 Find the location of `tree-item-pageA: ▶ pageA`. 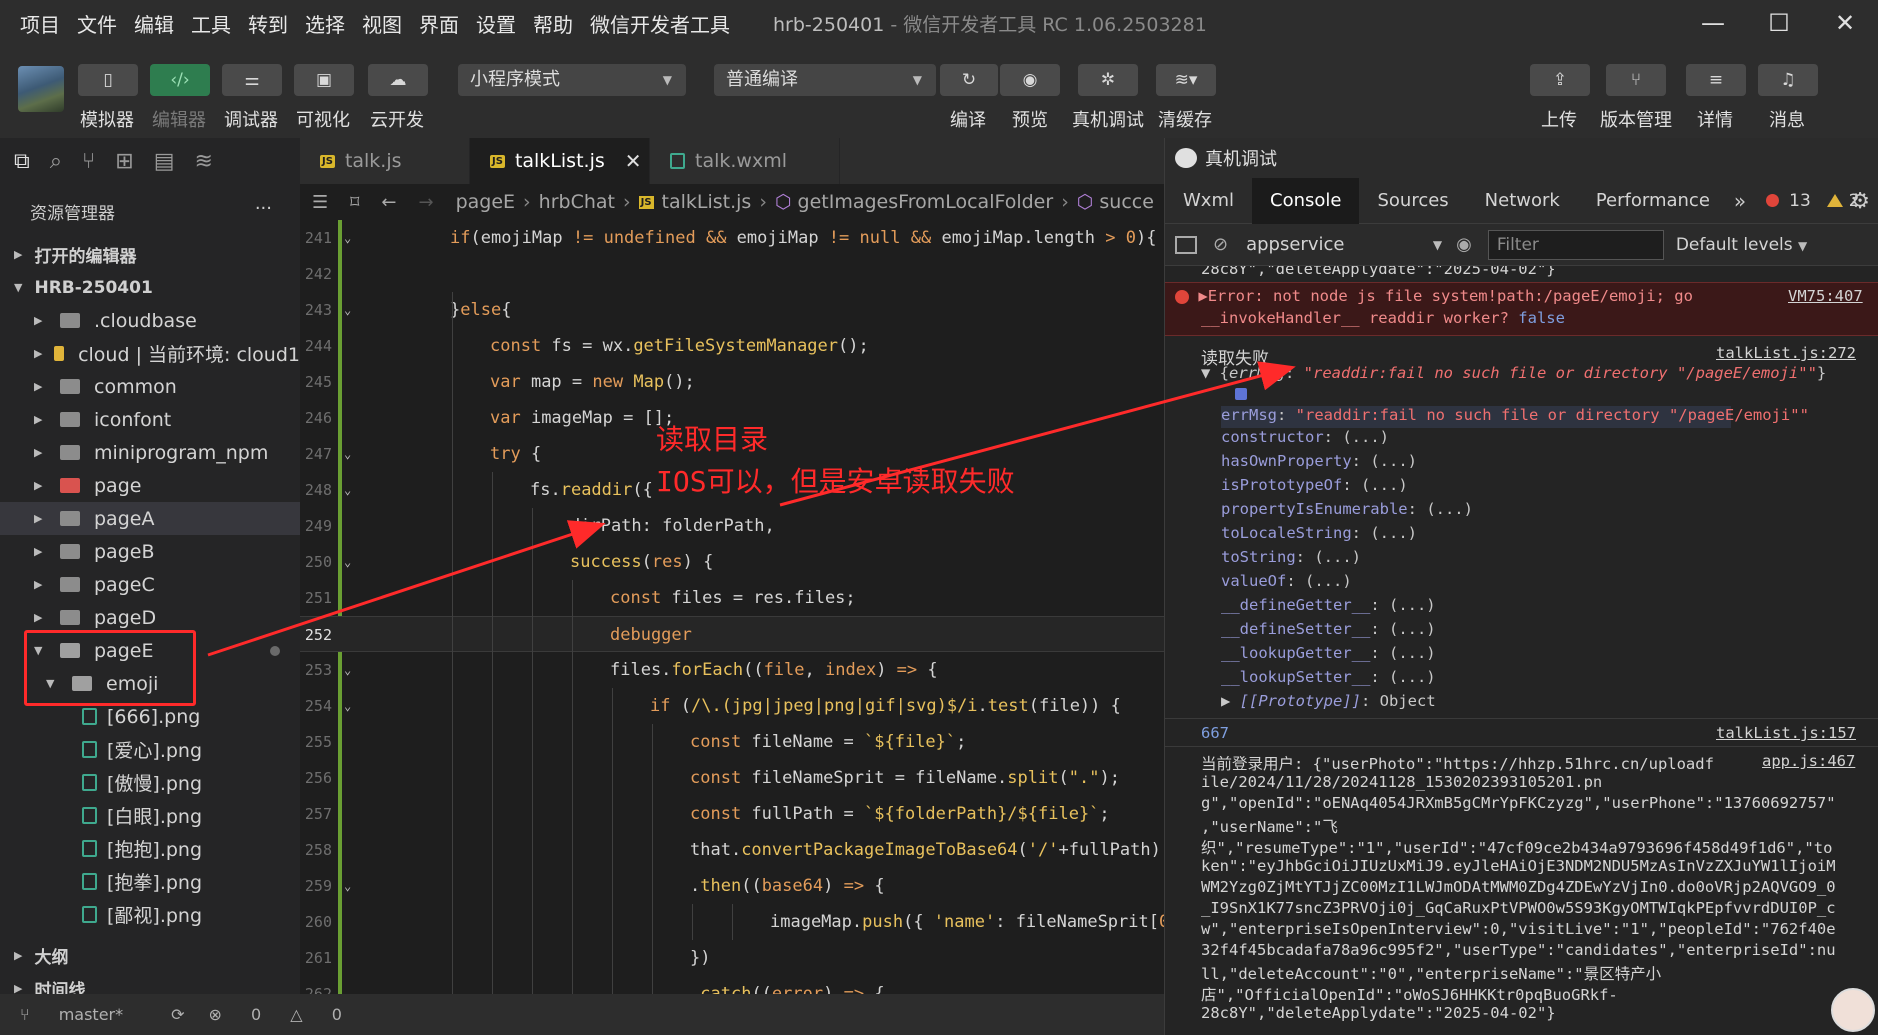

tree-item-pageA: ▶ pageA is located at coordinates (150, 518).